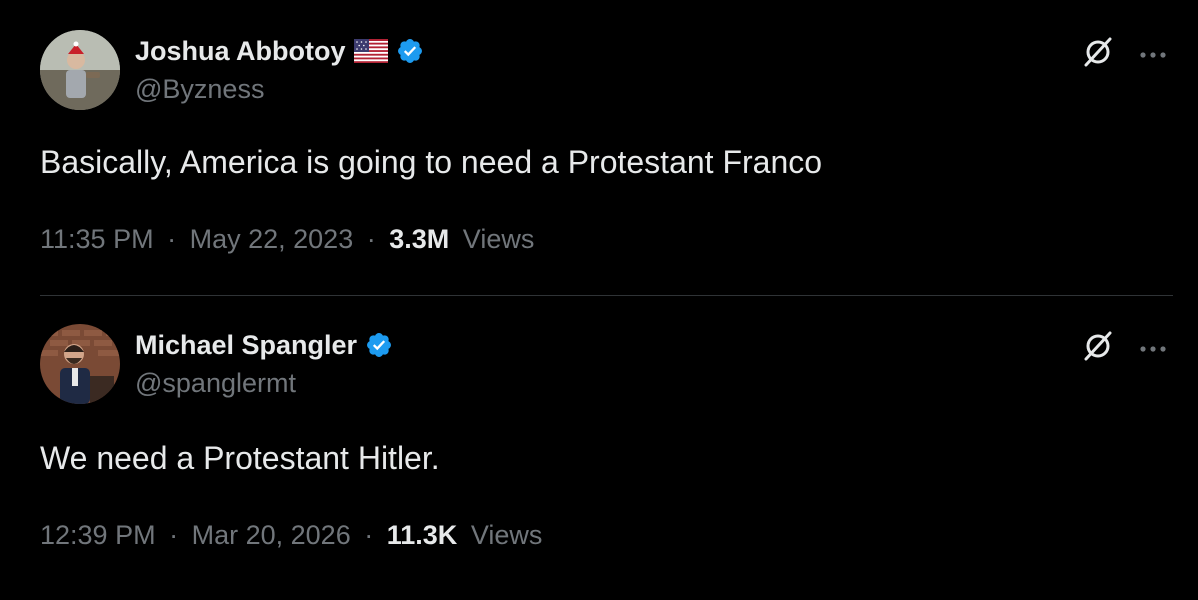  What do you see at coordinates (422, 535) in the screenshot?
I see `views-count: 11.3K` at bounding box center [422, 535].